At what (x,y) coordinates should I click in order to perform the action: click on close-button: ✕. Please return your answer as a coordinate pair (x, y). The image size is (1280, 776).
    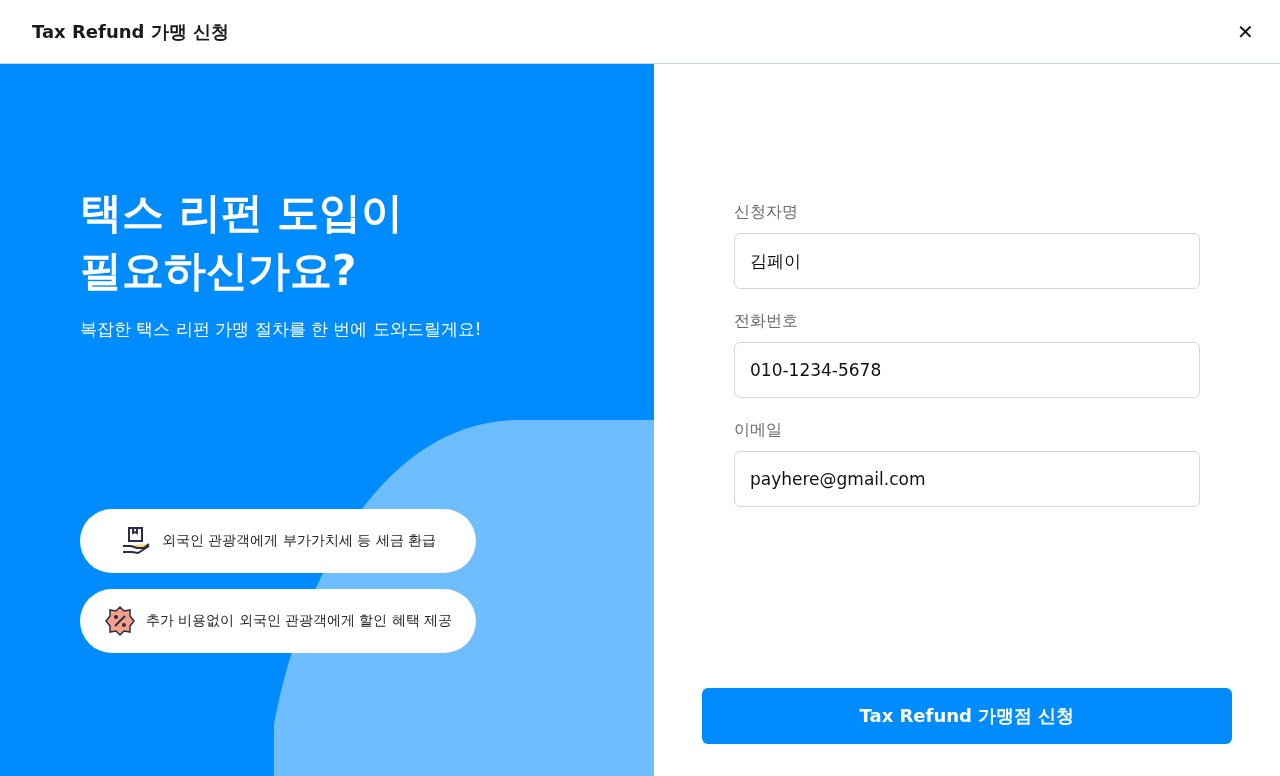
    Looking at the image, I should click on (1245, 31).